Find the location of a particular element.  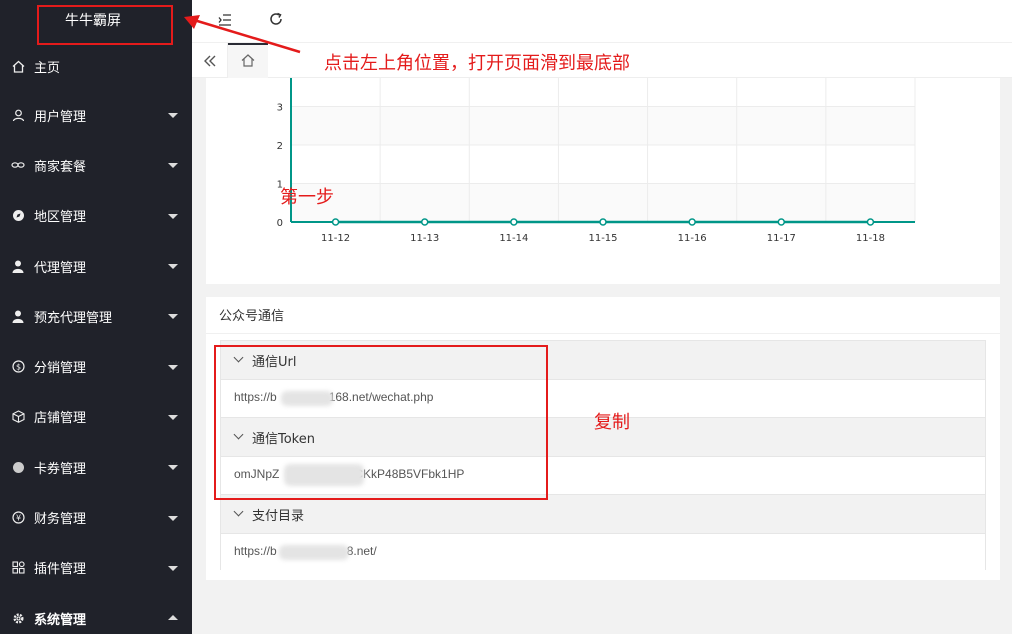

pay-dir-prefix: https://b is located at coordinates (255, 551).